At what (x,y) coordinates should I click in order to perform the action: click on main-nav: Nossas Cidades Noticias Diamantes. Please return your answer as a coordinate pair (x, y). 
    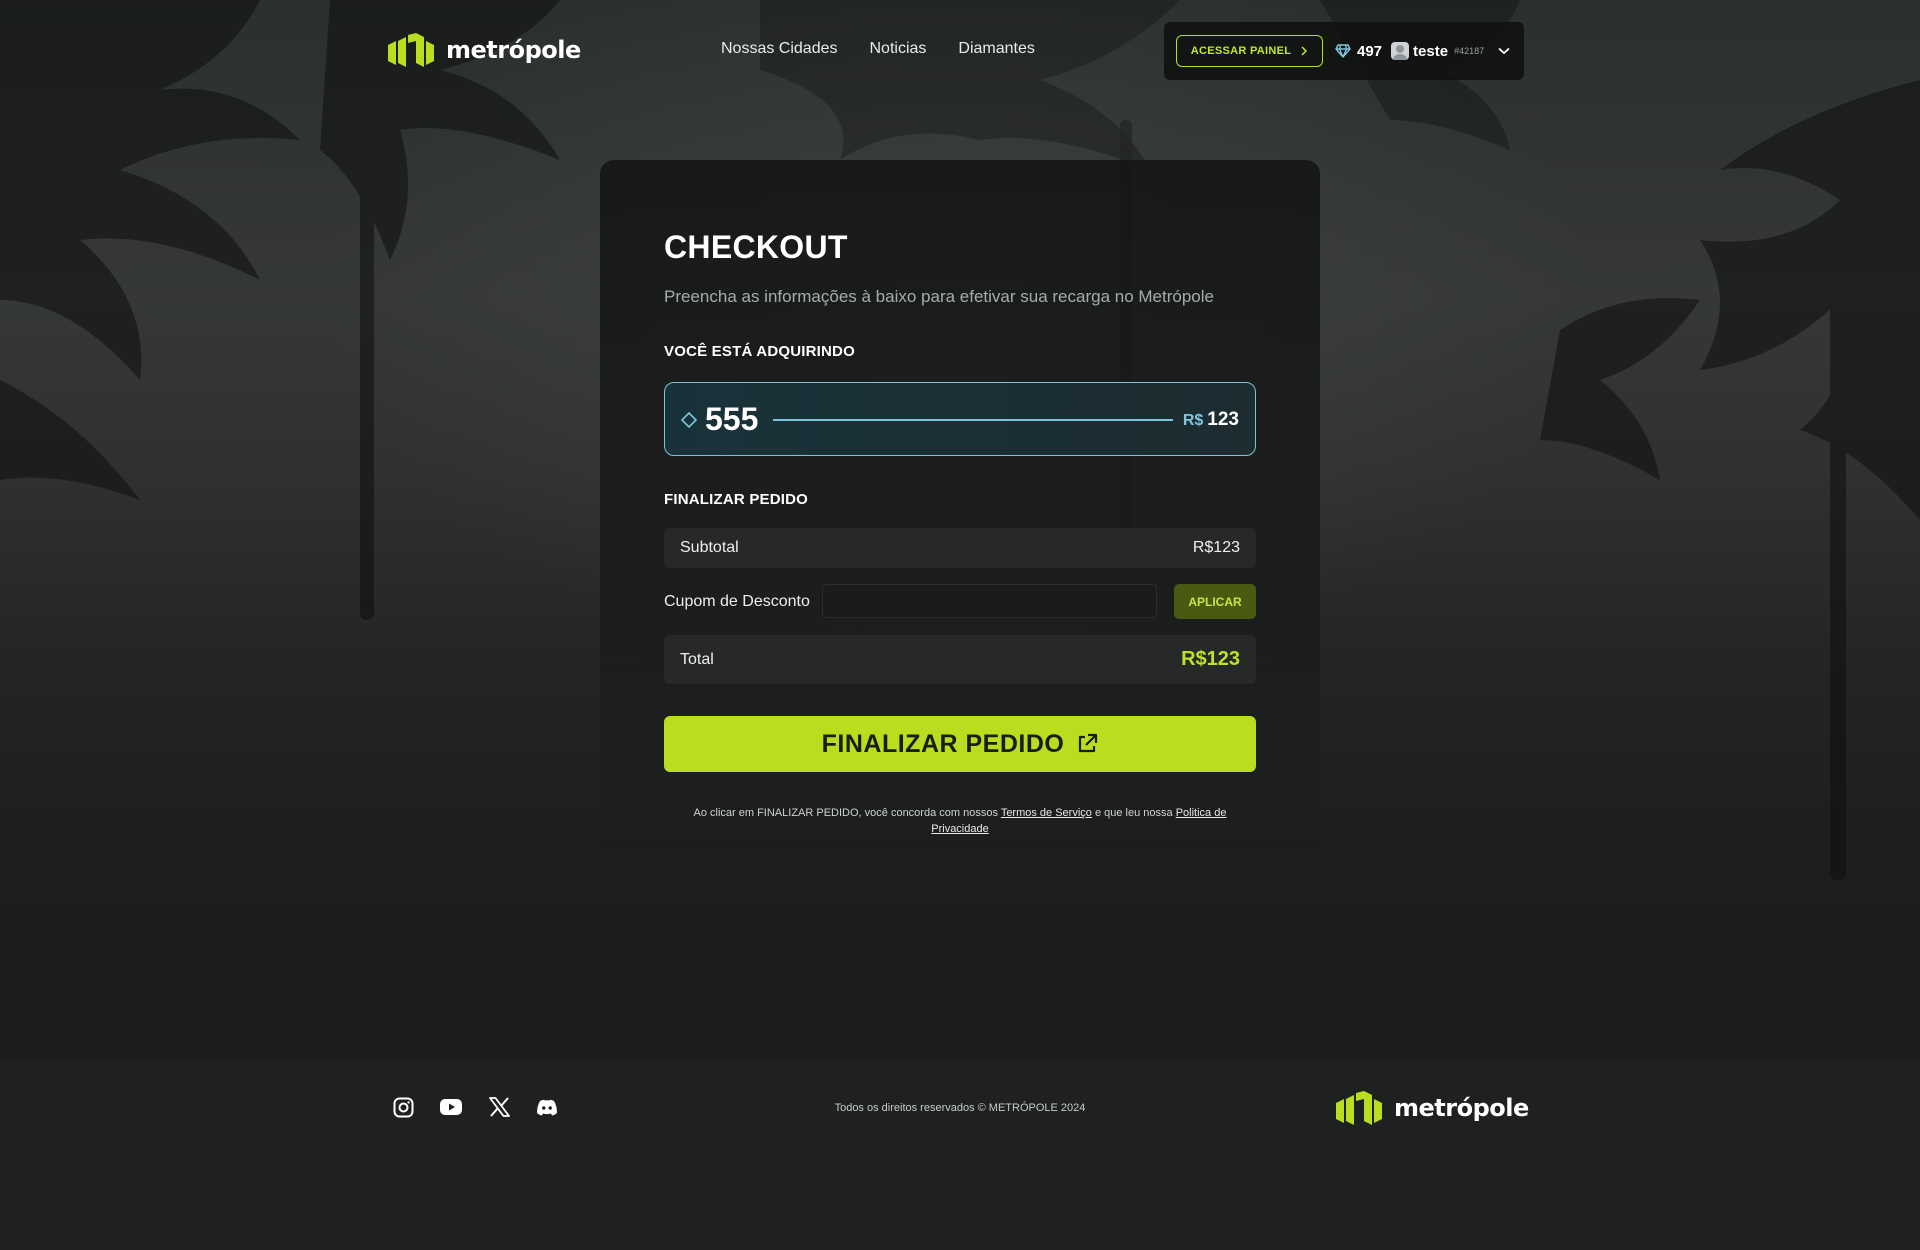
    Looking at the image, I should click on (878, 49).